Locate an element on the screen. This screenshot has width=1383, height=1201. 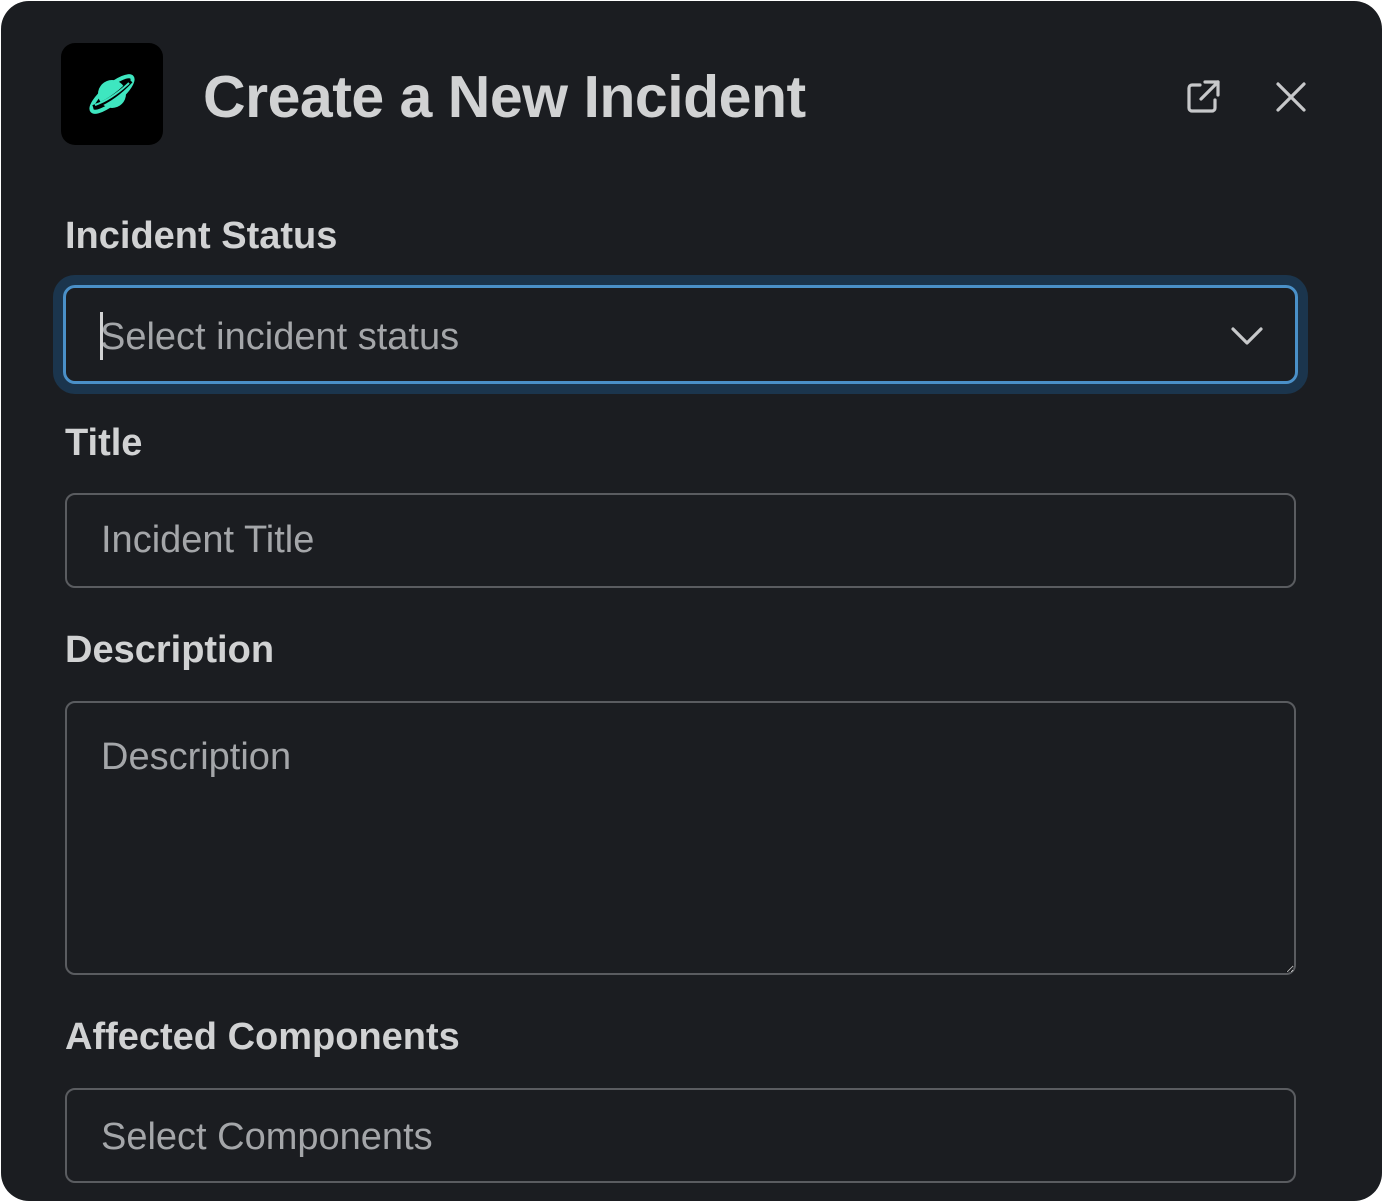
external-link-icon is located at coordinates (1203, 96).